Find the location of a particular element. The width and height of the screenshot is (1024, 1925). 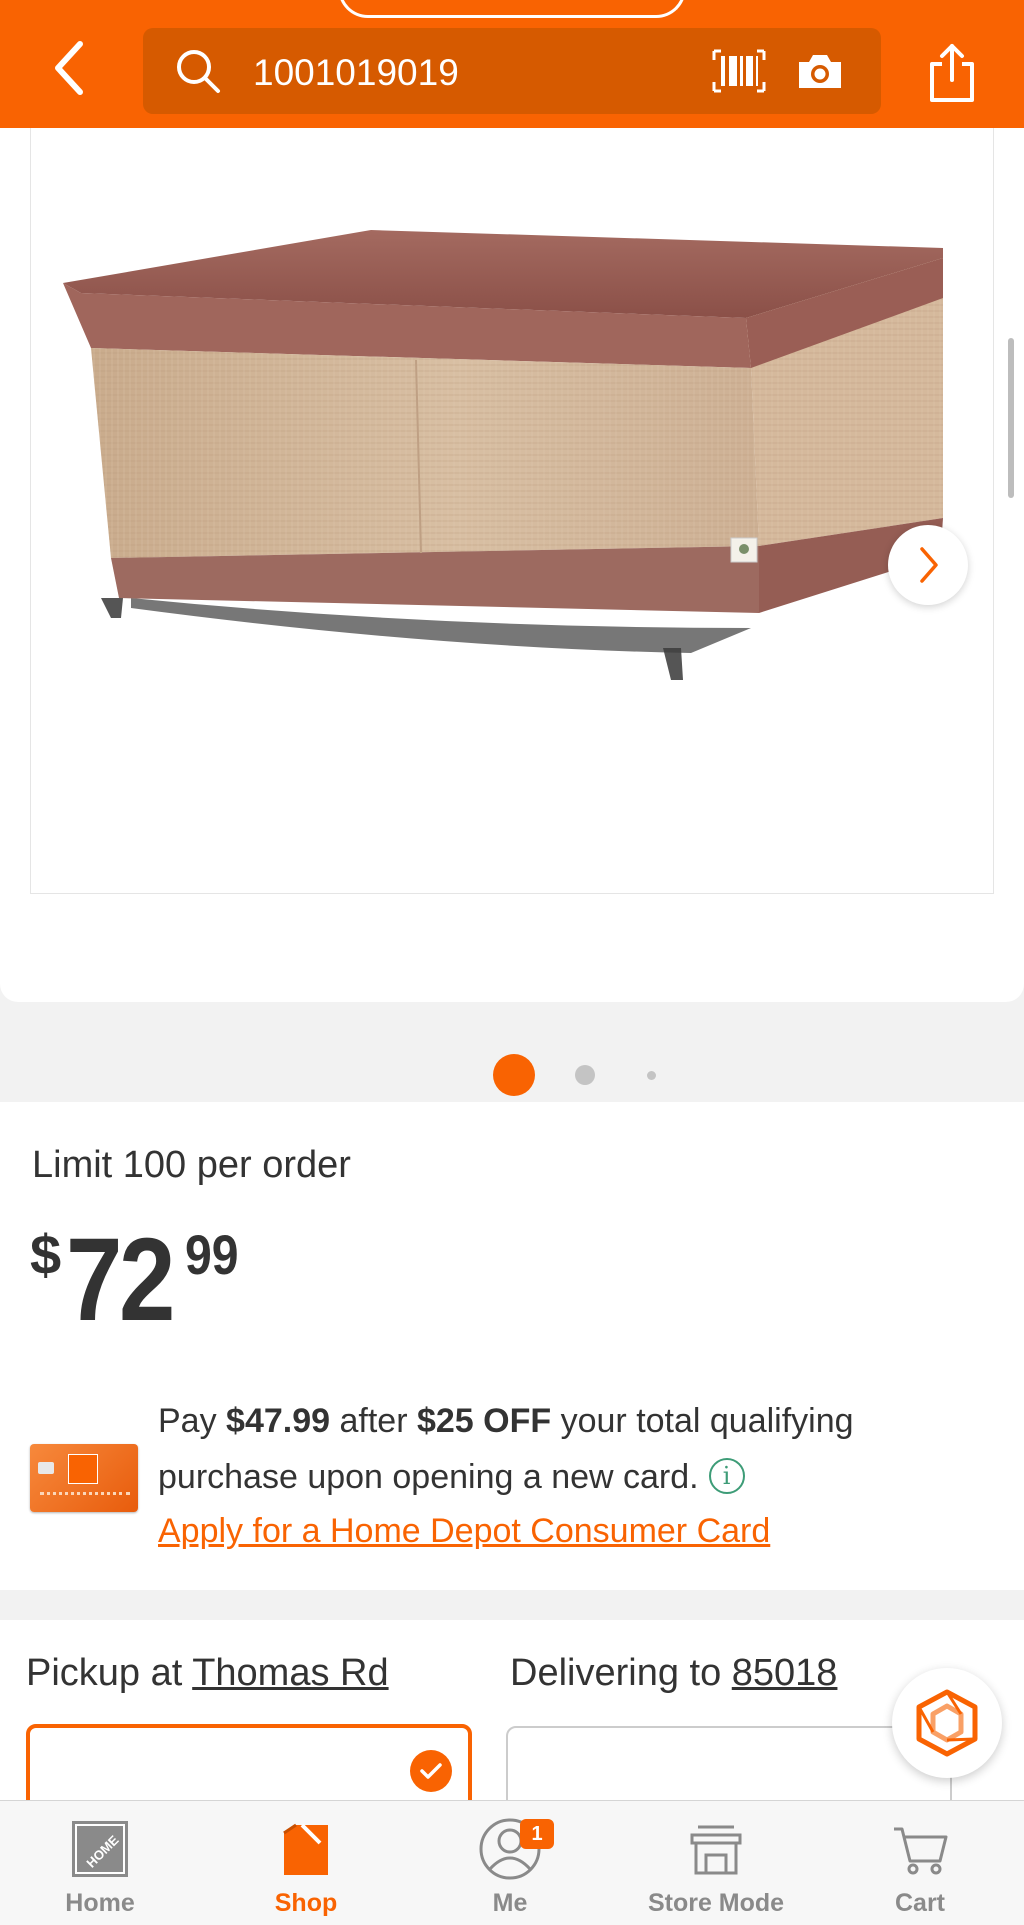

delivery-zip-link: 85018 is located at coordinates (785, 1673).